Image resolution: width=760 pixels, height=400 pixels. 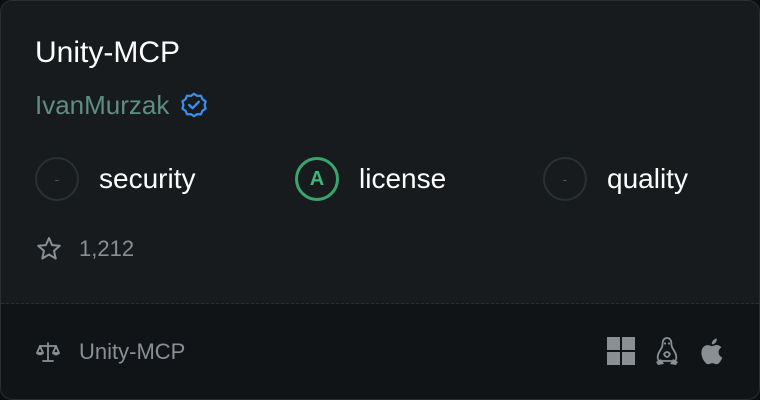 I want to click on license-score: A license, so click(x=370, y=179).